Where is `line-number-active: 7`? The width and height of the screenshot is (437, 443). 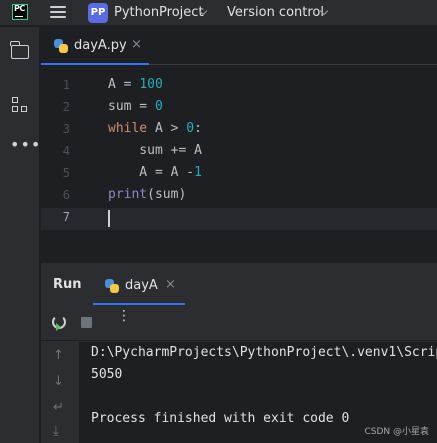 line-number-active: 7 is located at coordinates (66, 217).